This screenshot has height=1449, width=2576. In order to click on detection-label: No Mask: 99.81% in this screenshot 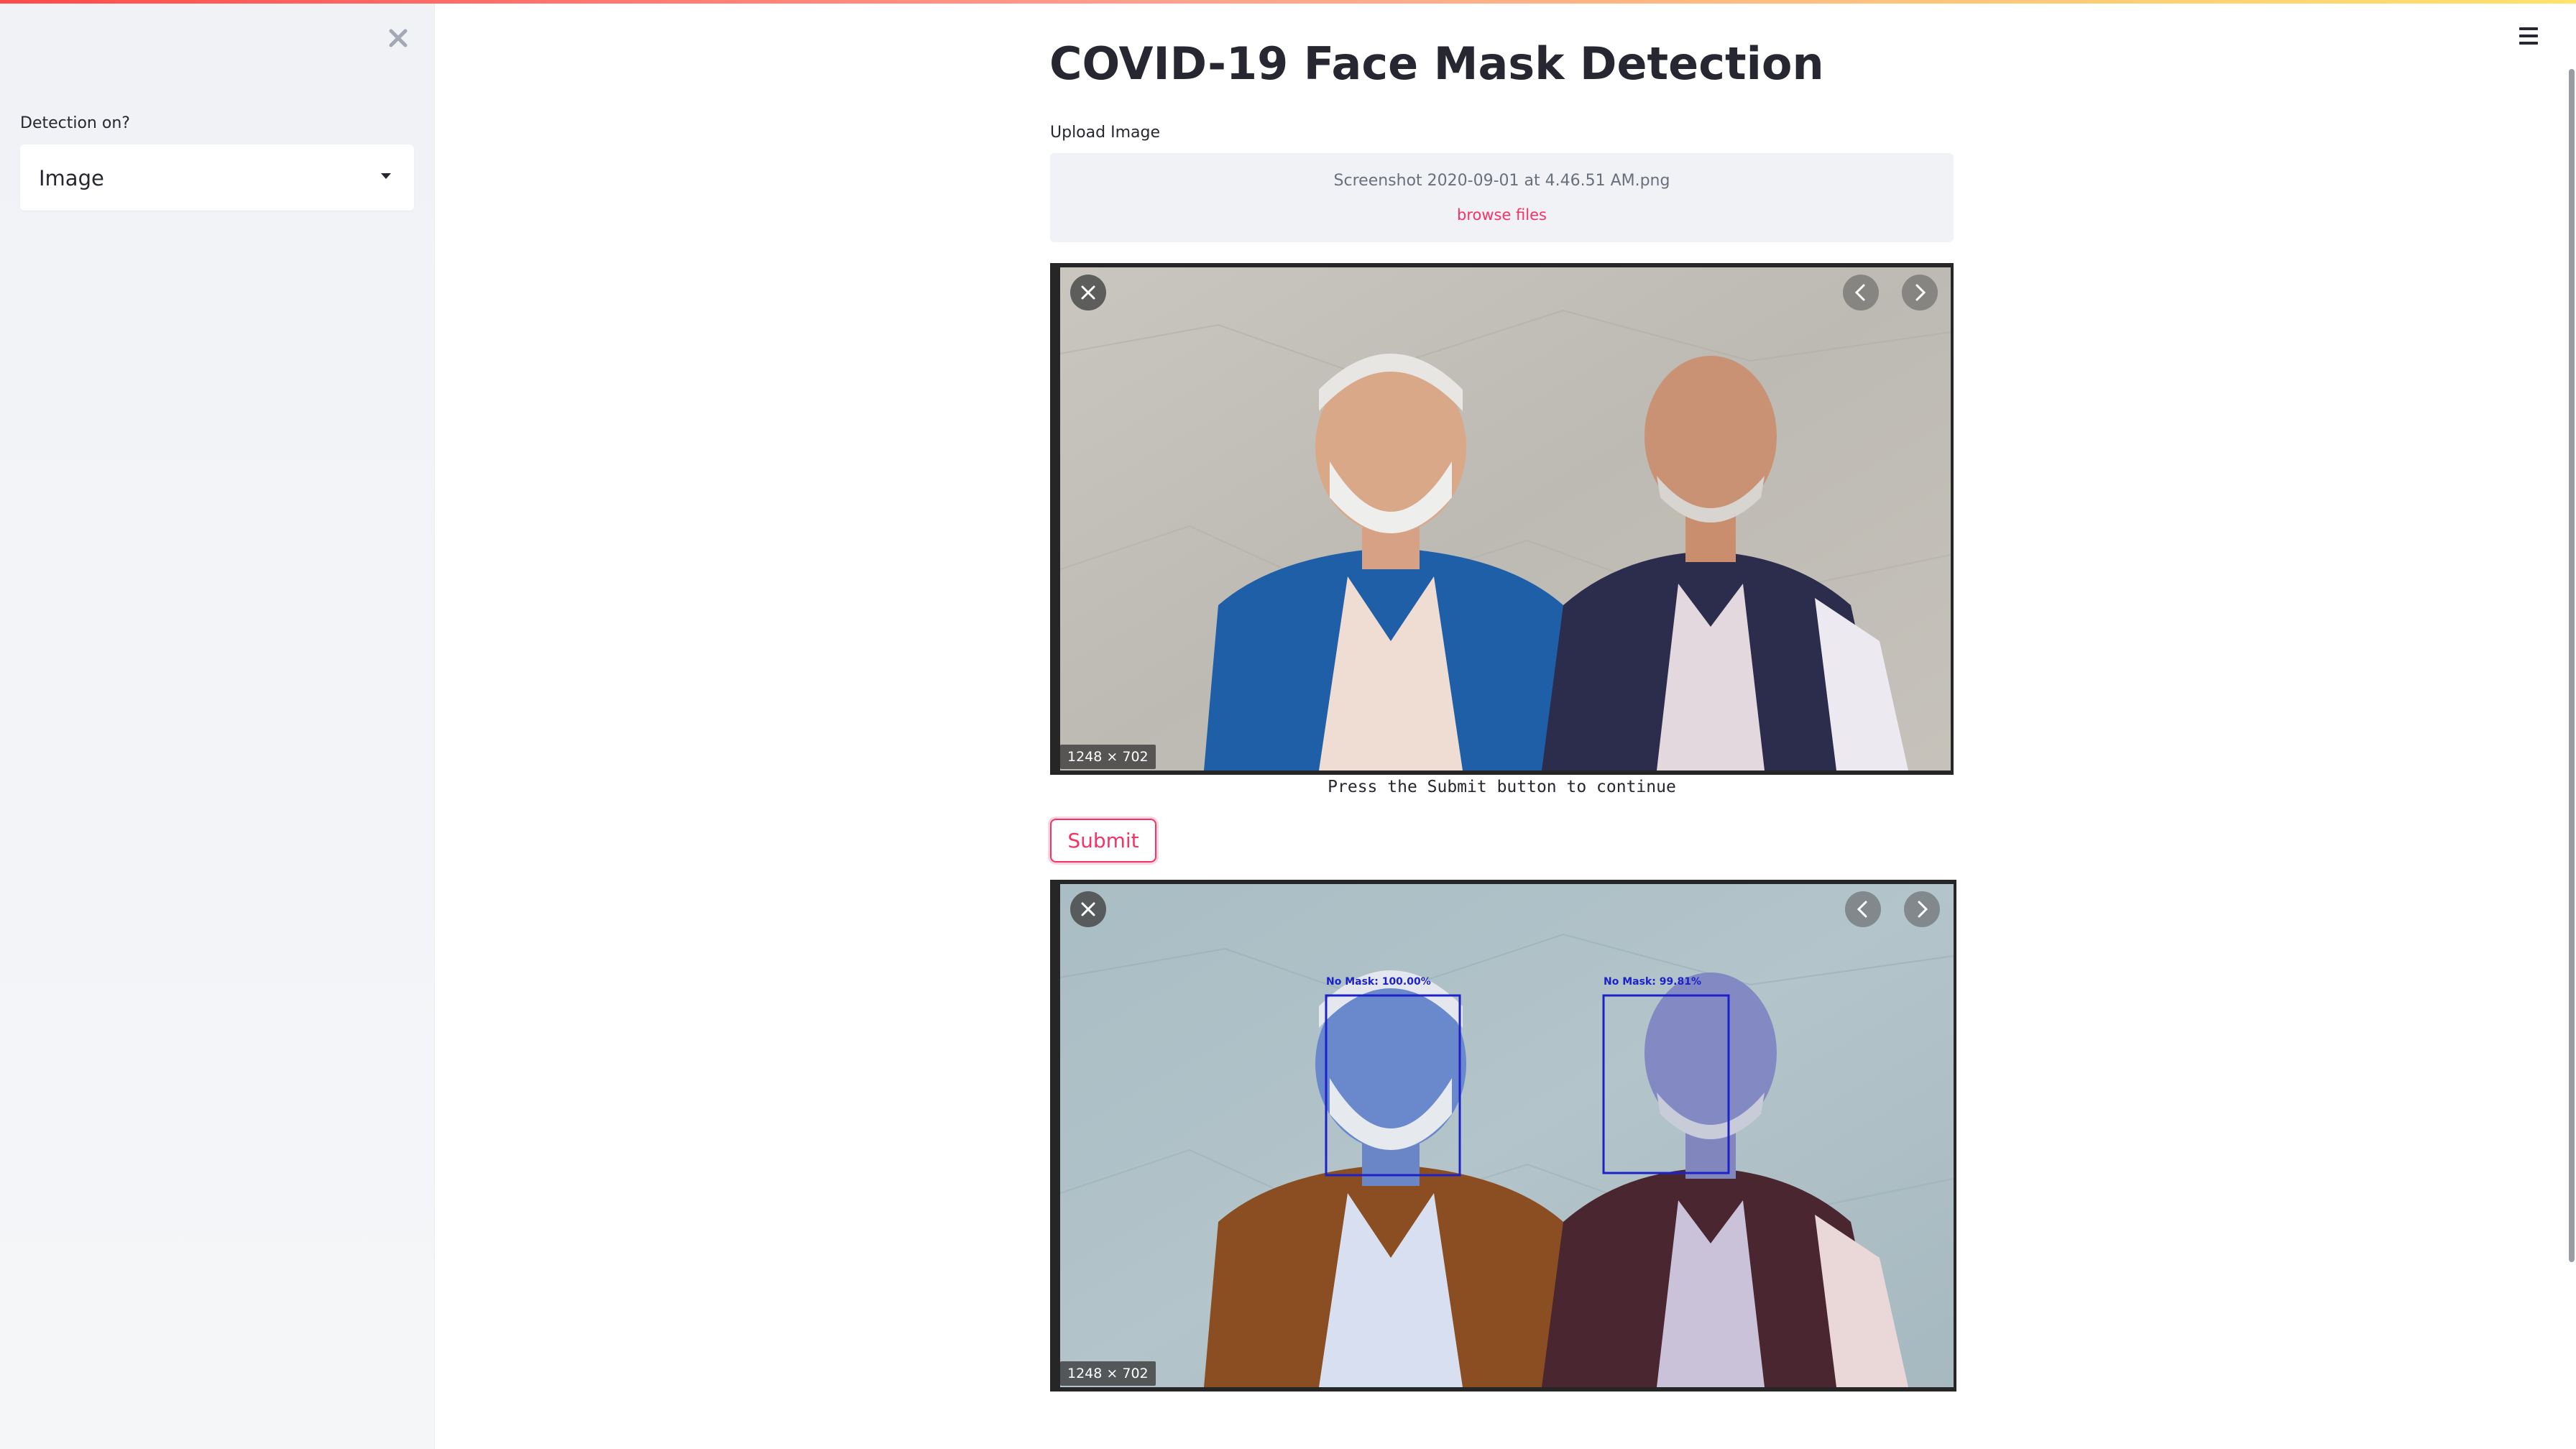, I will do `click(1653, 982)`.